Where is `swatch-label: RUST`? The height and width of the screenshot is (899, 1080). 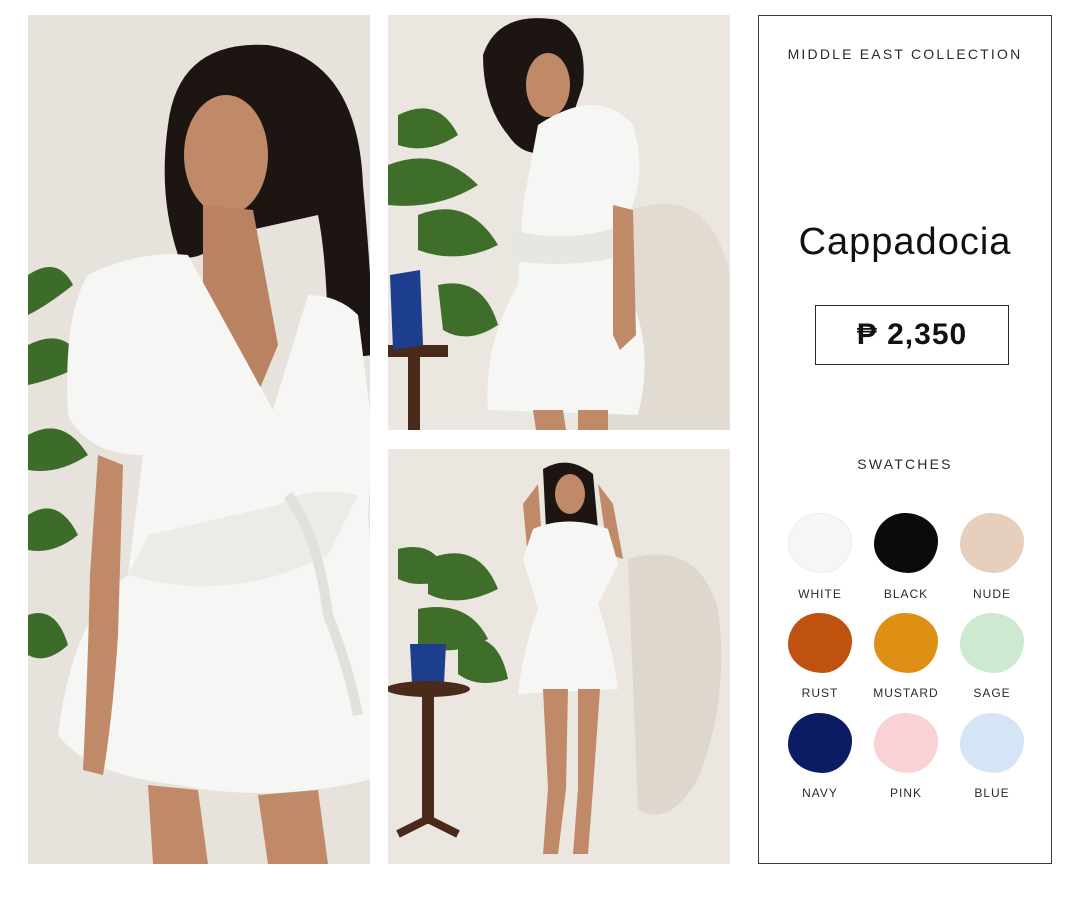 swatch-label: RUST is located at coordinates (820, 693).